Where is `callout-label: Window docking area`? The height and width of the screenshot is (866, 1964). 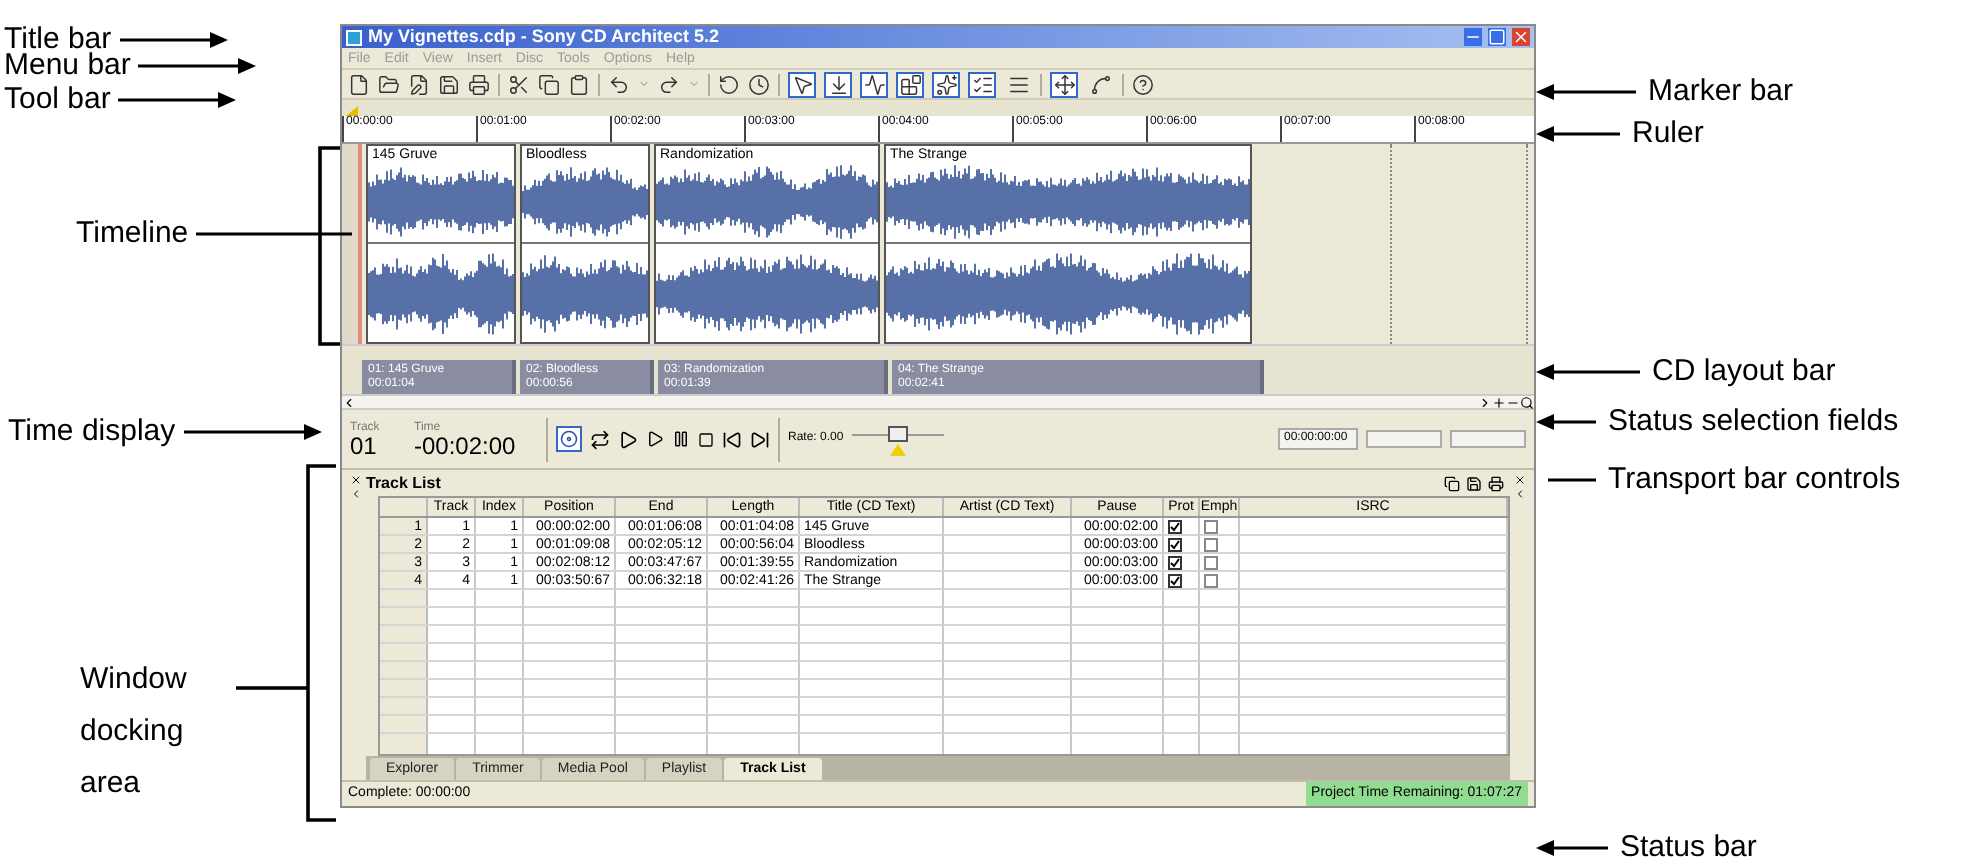
callout-label: Window docking area is located at coordinates (134, 732).